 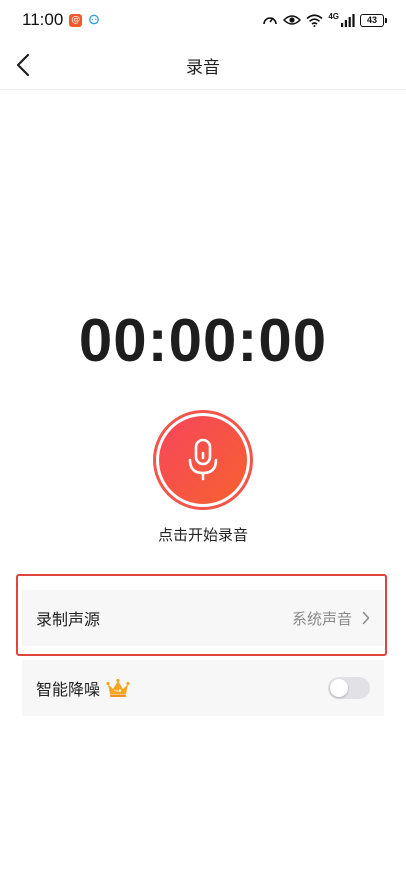 I want to click on status-right: 4G 43, so click(x=324, y=19).